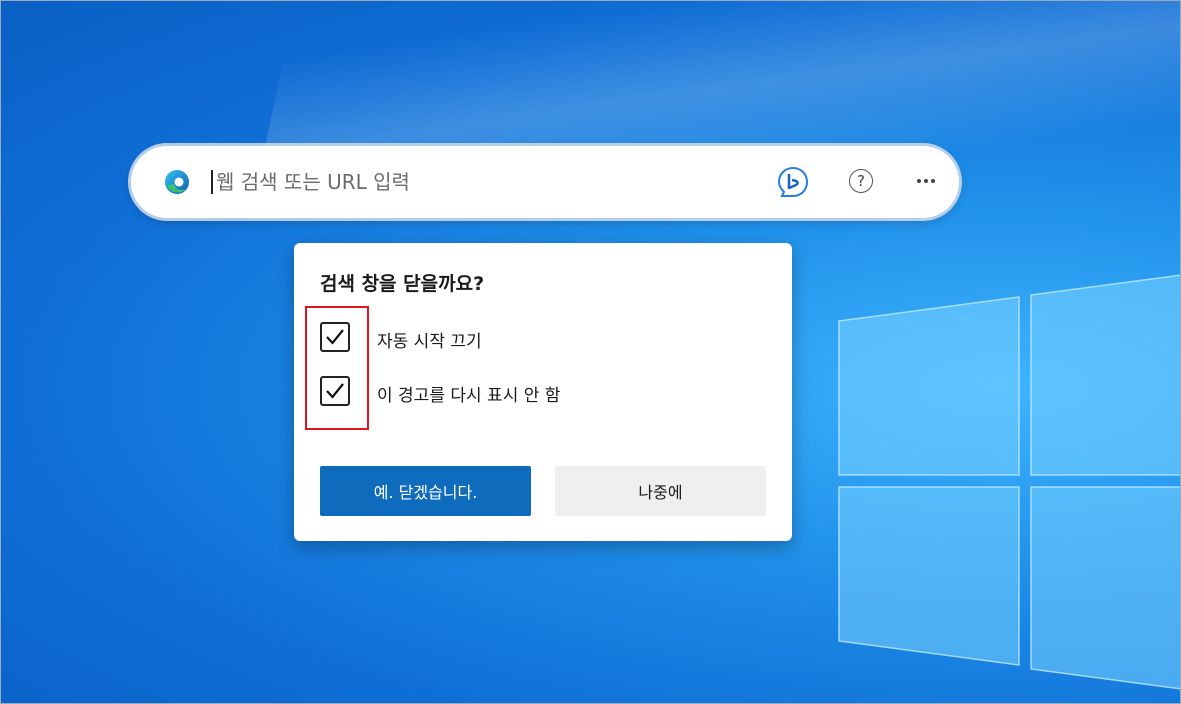 The width and height of the screenshot is (1181, 704). I want to click on checkbox-dont-show-again, so click(335, 391).